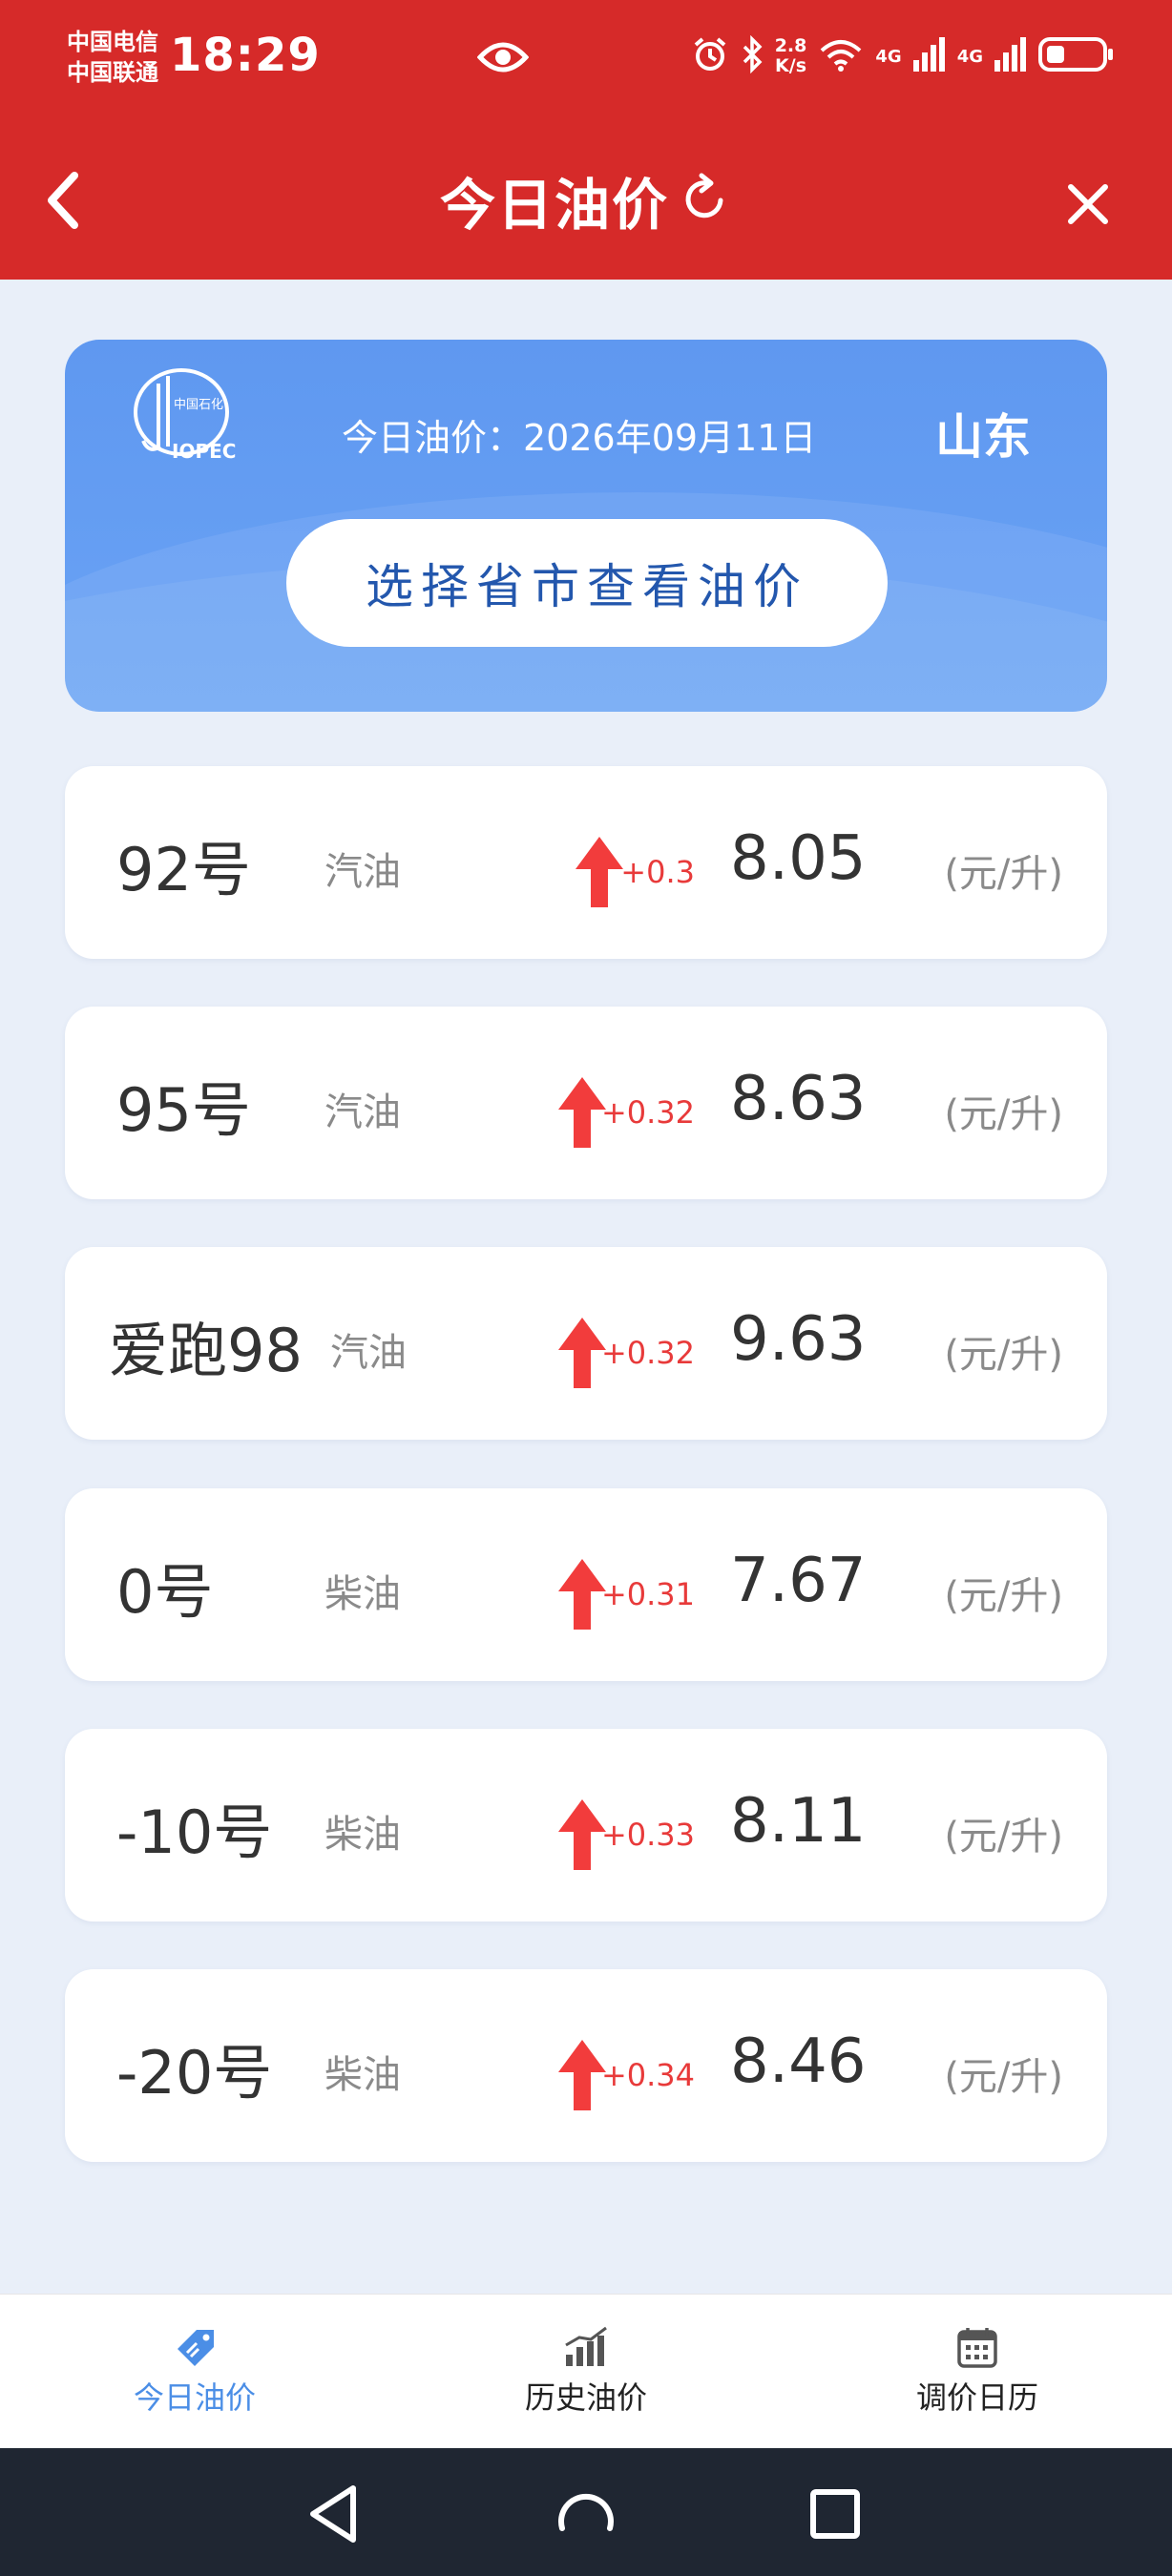 The width and height of the screenshot is (1172, 2576). What do you see at coordinates (194, 1832) in the screenshot?
I see `fuel-grade: -10号` at bounding box center [194, 1832].